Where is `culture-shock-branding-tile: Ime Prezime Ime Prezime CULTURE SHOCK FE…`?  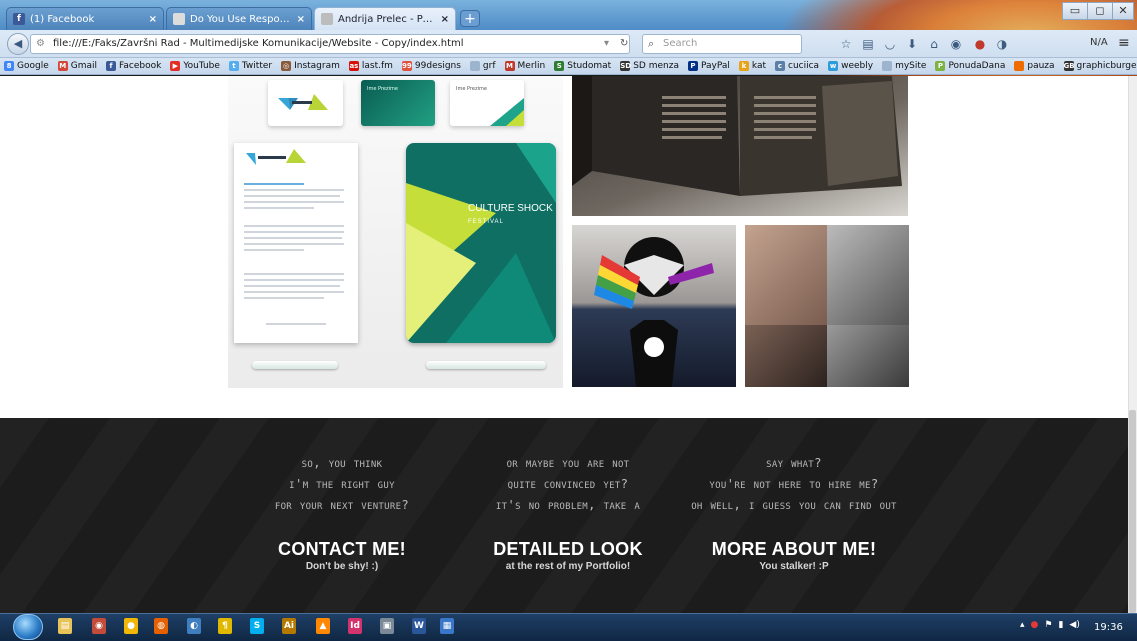 culture-shock-branding-tile: Ime Prezime Ime Prezime CULTURE SHOCK FE… is located at coordinates (395, 232).